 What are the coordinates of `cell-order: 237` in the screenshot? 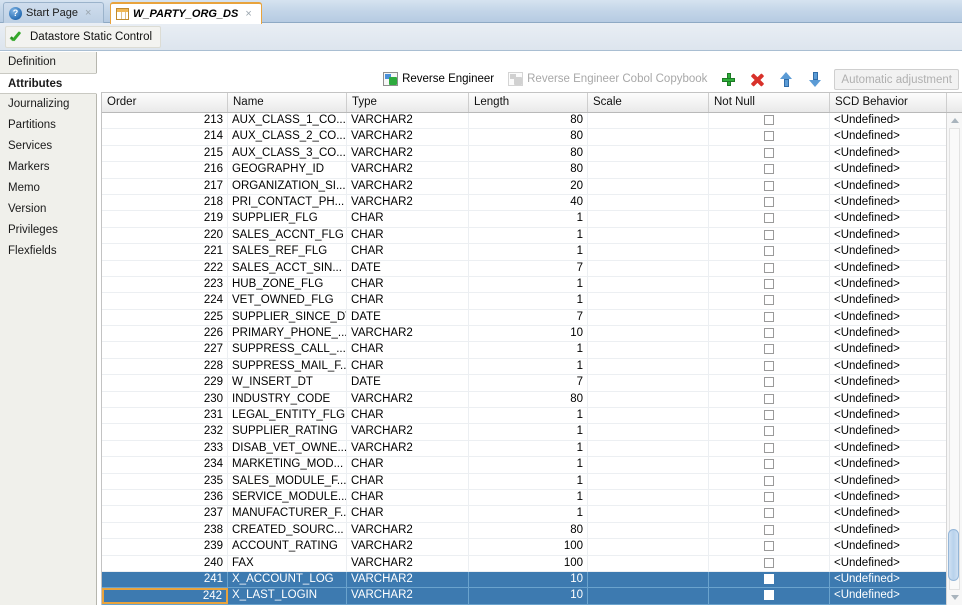 It's located at (165, 514).